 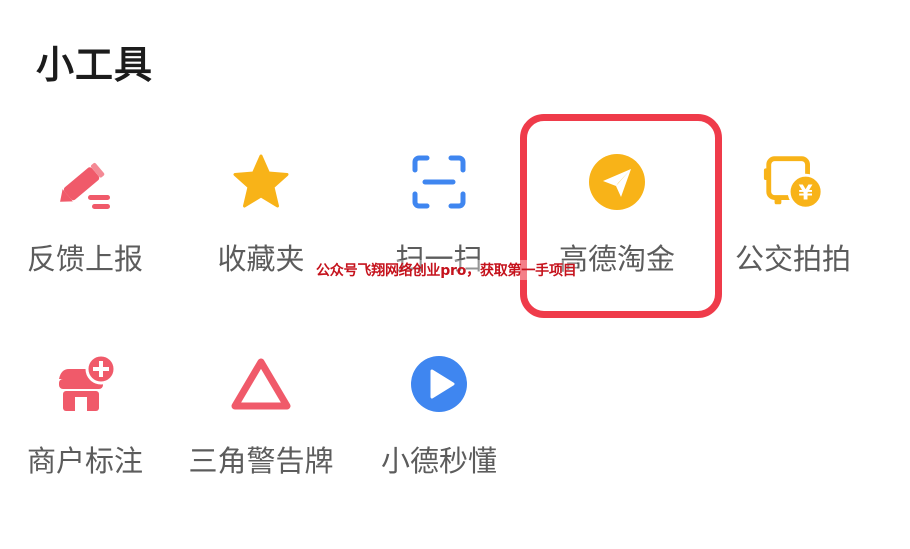 What do you see at coordinates (261, 182) in the screenshot?
I see `star-icon` at bounding box center [261, 182].